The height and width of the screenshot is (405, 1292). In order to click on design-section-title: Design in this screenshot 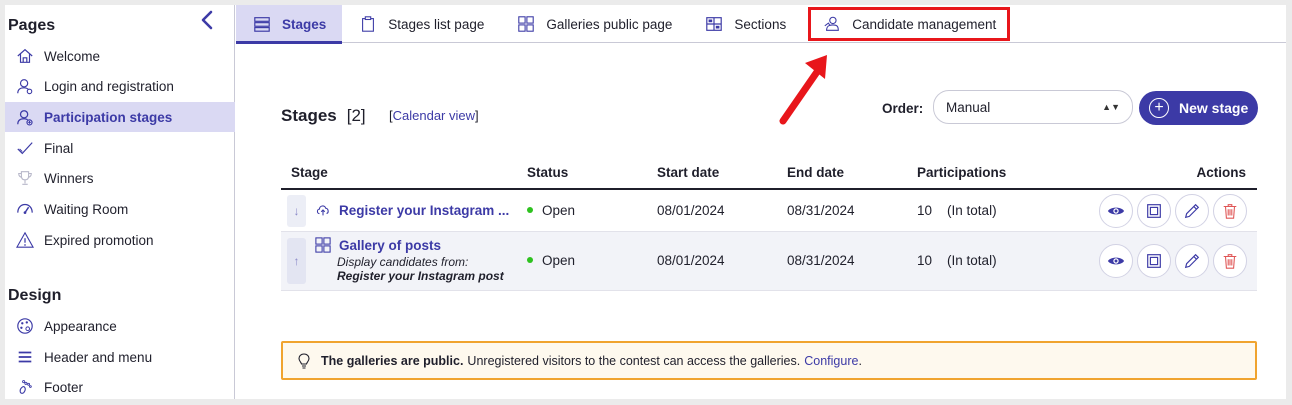, I will do `click(35, 295)`.